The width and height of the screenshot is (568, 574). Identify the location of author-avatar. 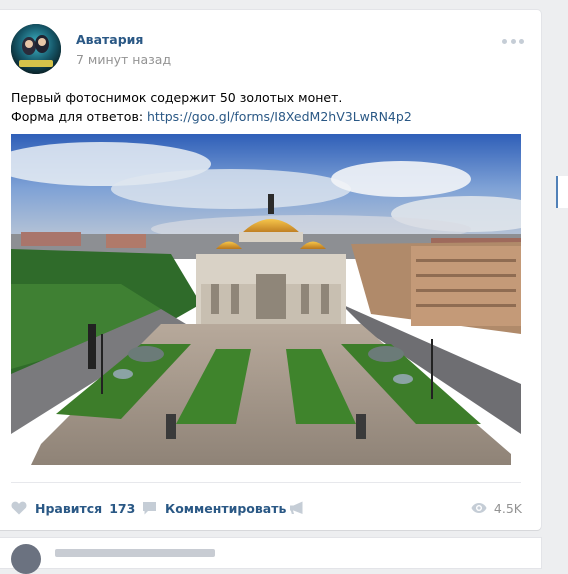
(36, 49).